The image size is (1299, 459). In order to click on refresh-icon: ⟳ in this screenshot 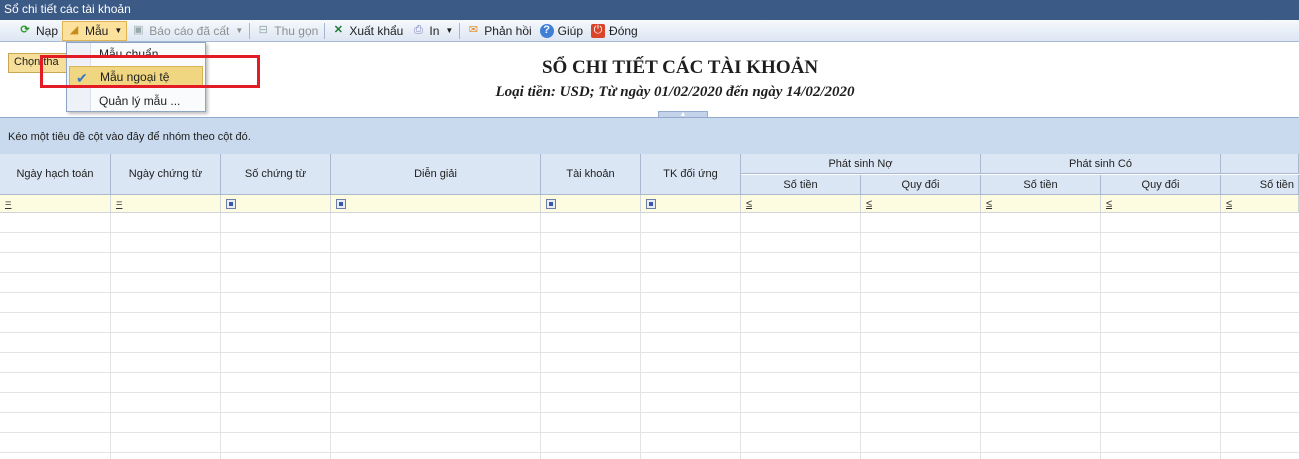, I will do `click(25, 30)`.